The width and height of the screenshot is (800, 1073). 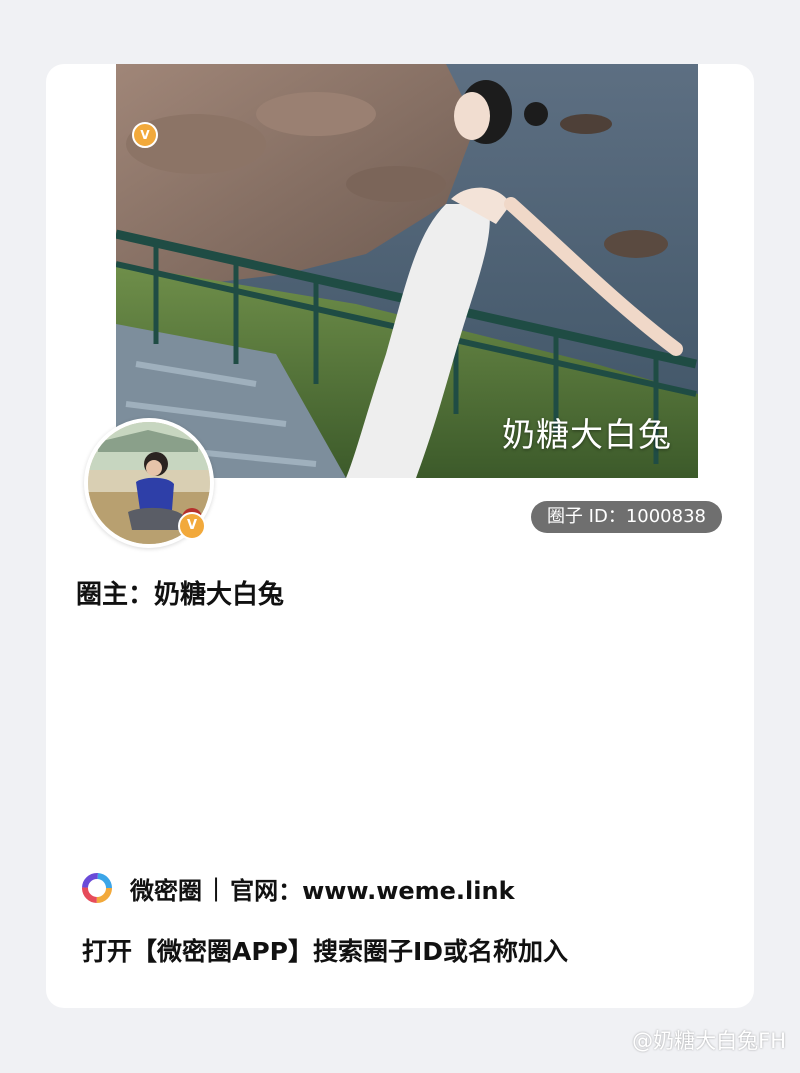 What do you see at coordinates (587, 434) in the screenshot?
I see `cover-caption: 奶糖大白兔` at bounding box center [587, 434].